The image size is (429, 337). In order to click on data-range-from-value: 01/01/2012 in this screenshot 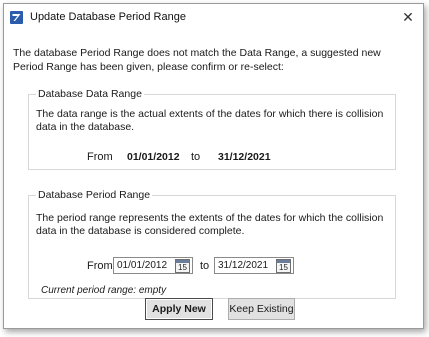, I will do `click(153, 157)`.